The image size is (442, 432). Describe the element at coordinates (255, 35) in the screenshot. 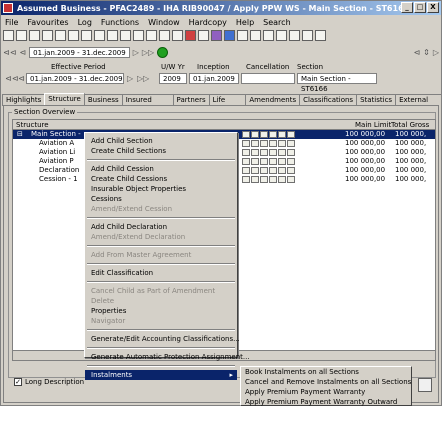

I see `attach-icon` at that location.